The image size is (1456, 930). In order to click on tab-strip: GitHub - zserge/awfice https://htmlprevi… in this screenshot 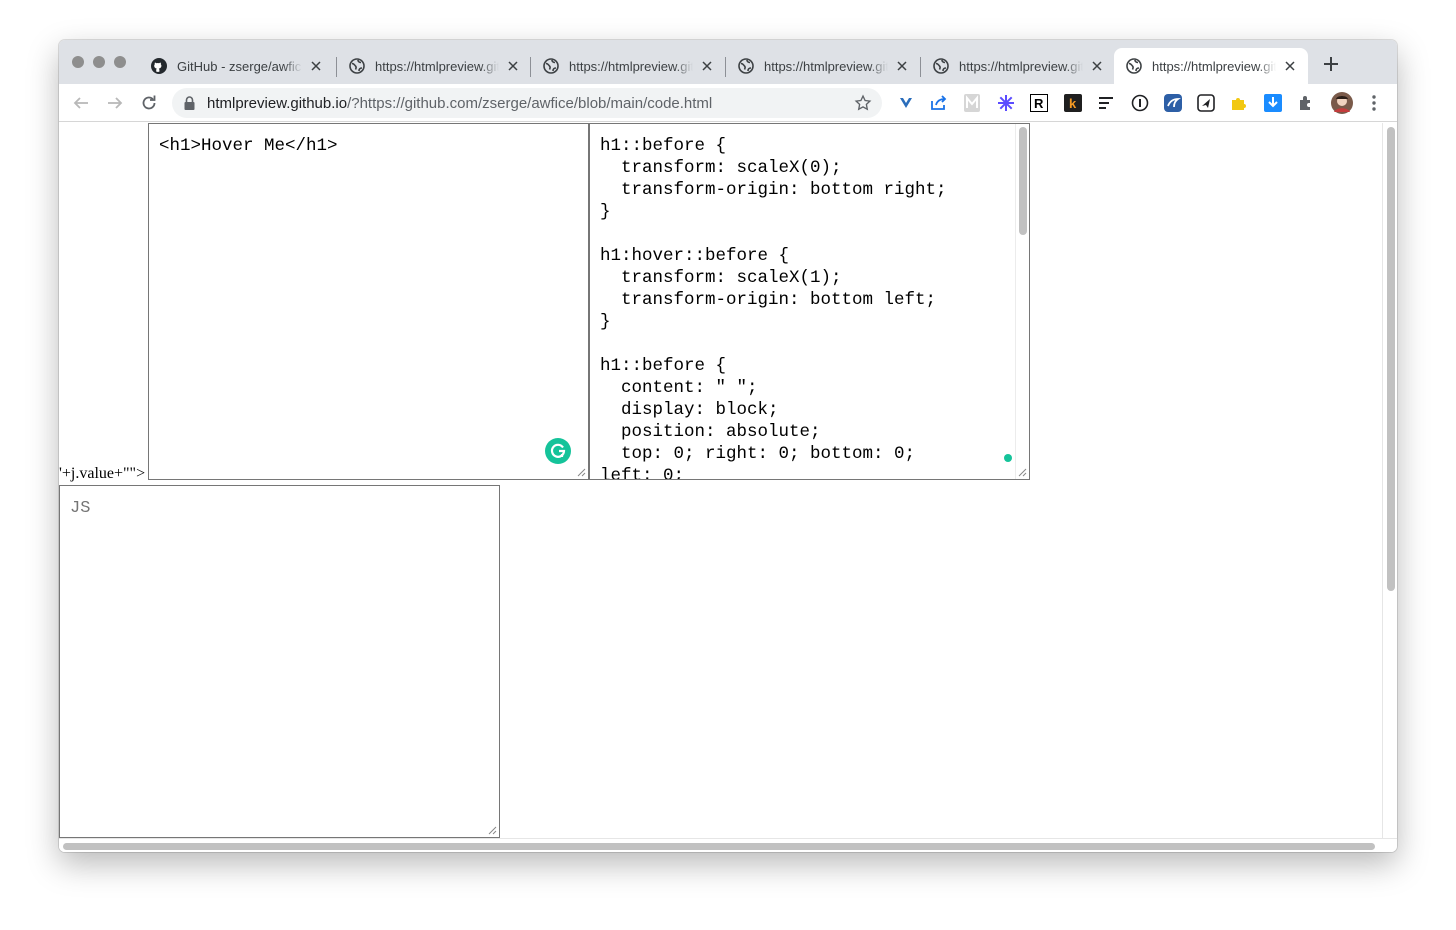, I will do `click(728, 62)`.